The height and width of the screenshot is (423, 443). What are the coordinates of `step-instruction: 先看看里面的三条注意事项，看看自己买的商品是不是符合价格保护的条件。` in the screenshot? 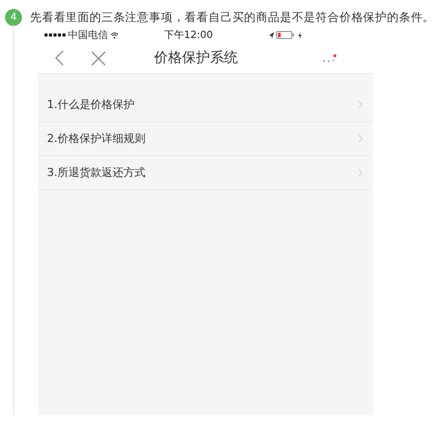 It's located at (232, 17).